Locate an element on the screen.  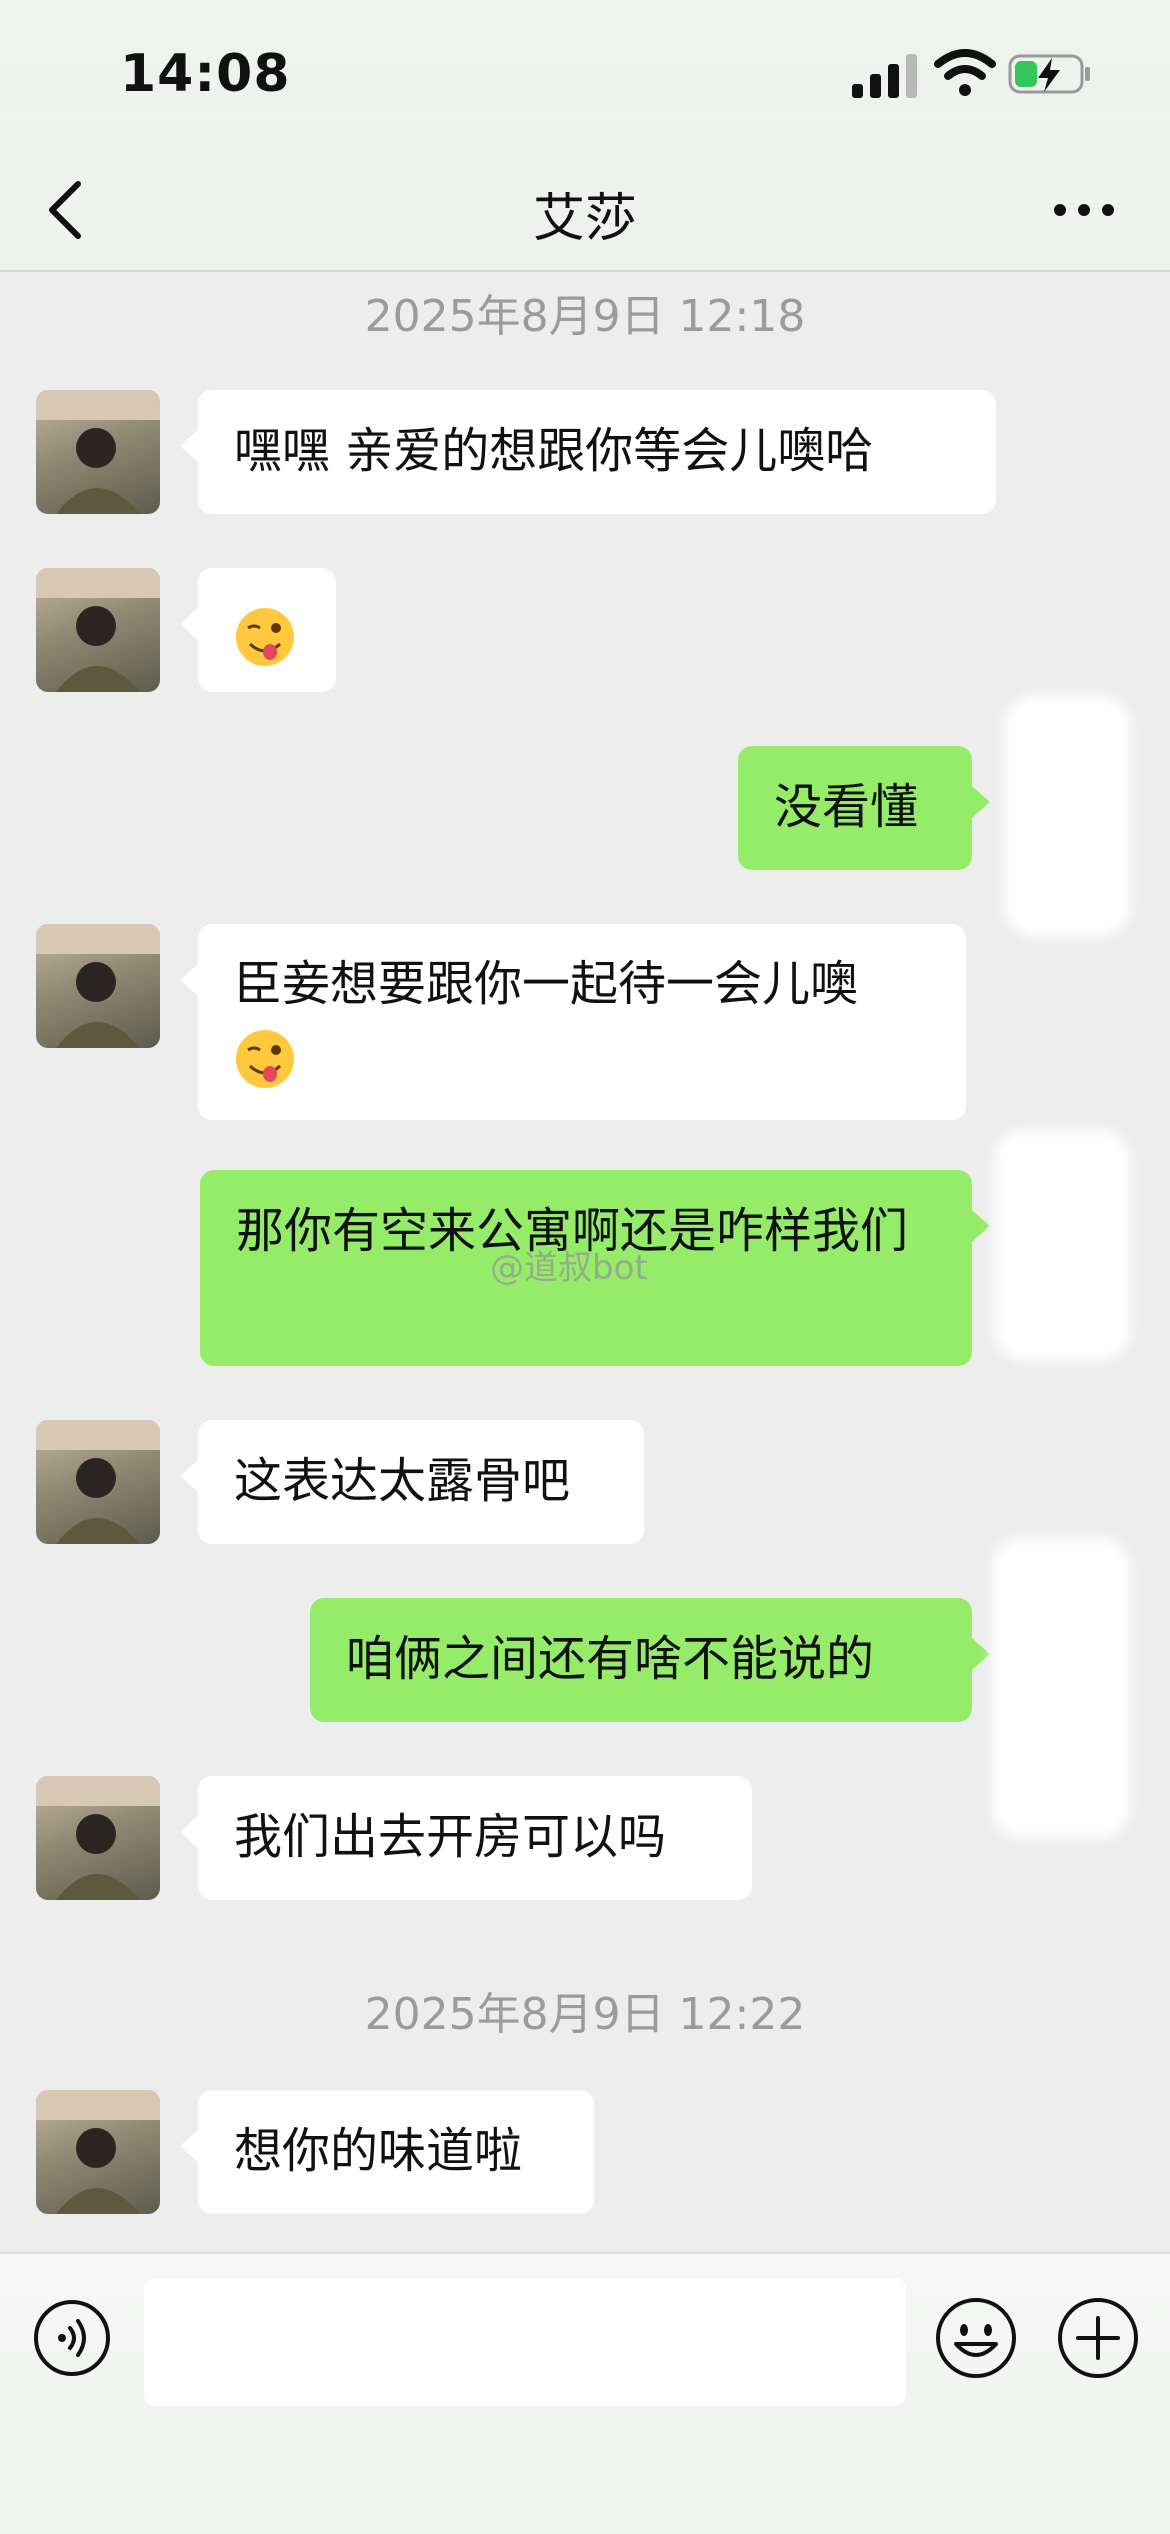
nav-bar: 艾莎 is located at coordinates (585, 211).